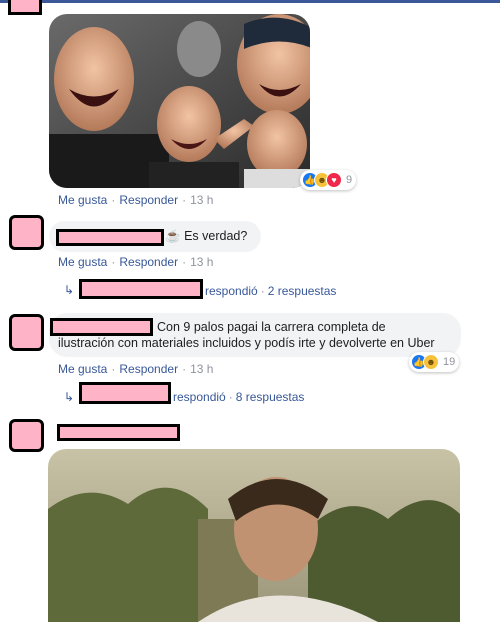 The width and height of the screenshot is (500, 622). I want to click on love-icon: ♥, so click(334, 180).